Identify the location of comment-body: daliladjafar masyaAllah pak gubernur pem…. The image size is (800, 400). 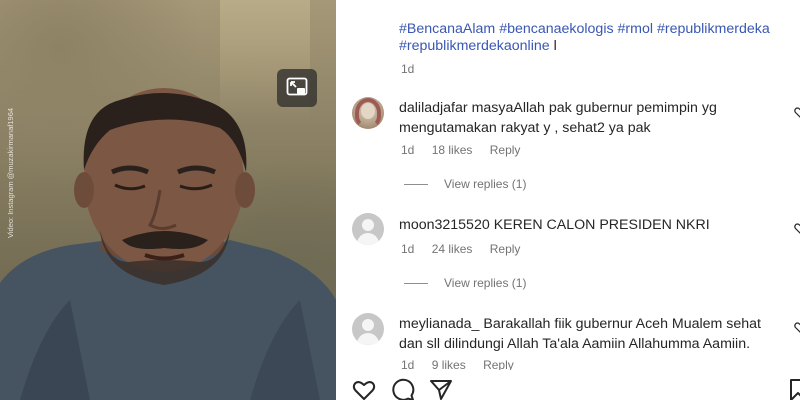
(589, 118).